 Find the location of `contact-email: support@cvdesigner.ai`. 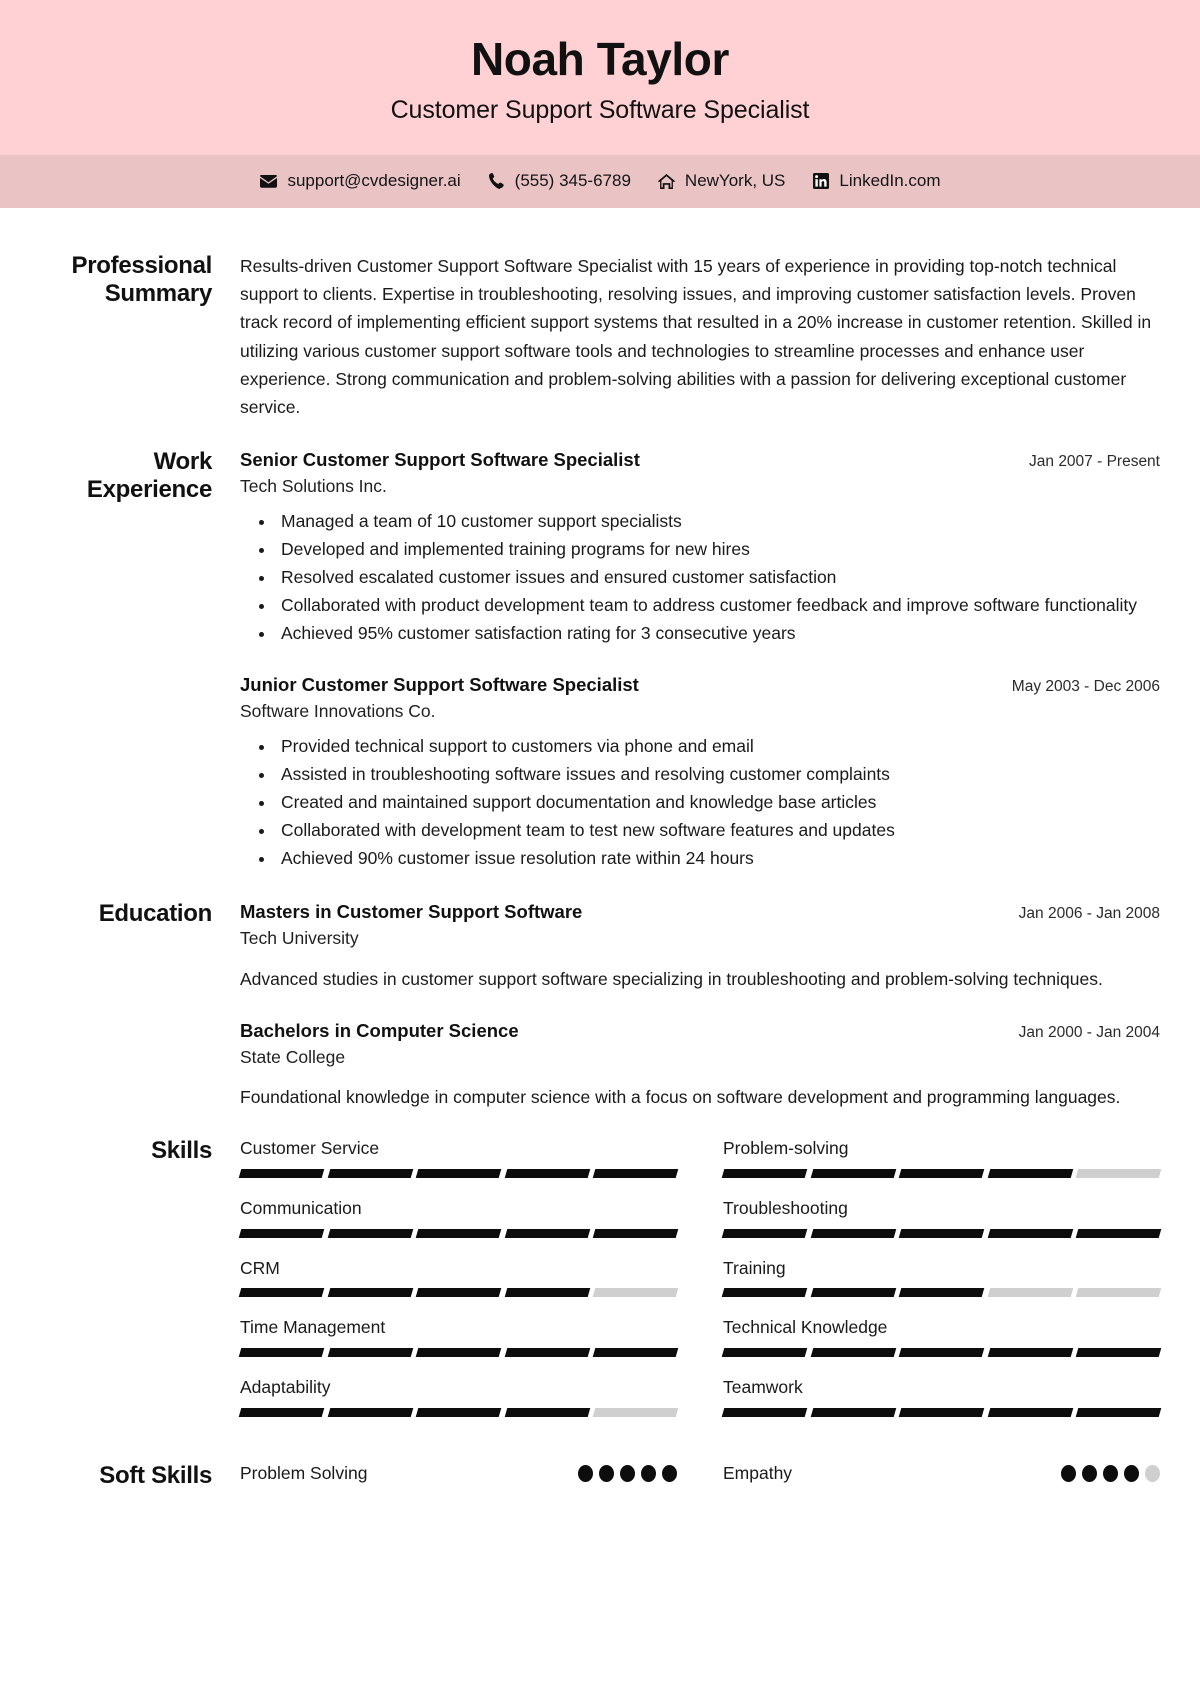

contact-email: support@cvdesigner.ai is located at coordinates (360, 181).